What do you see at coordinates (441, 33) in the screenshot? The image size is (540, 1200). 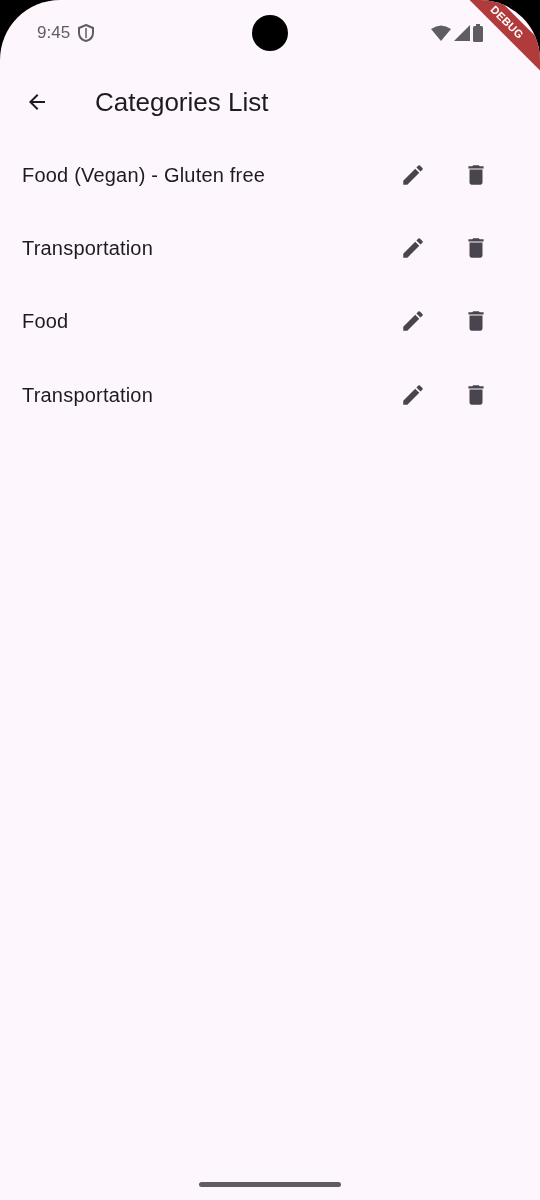 I see `wifi-icon` at bounding box center [441, 33].